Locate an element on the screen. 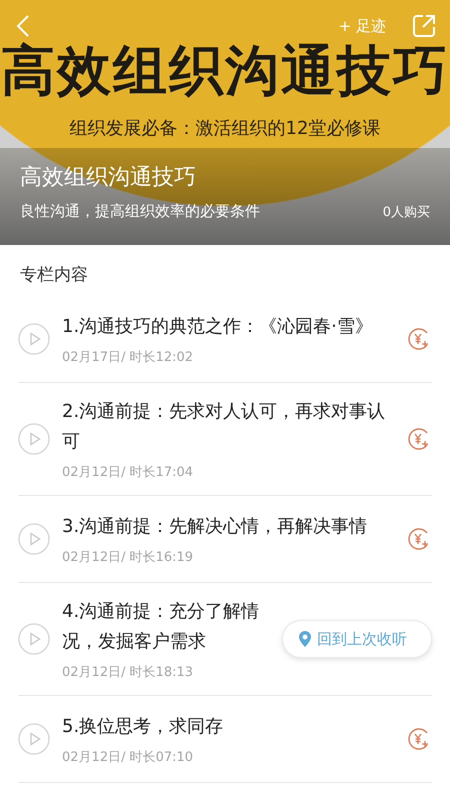  lesson-row: 2.沟通前提：先求对人认可，再求对事认可 02月12日/ 时长17:04 is located at coordinates (225, 439).